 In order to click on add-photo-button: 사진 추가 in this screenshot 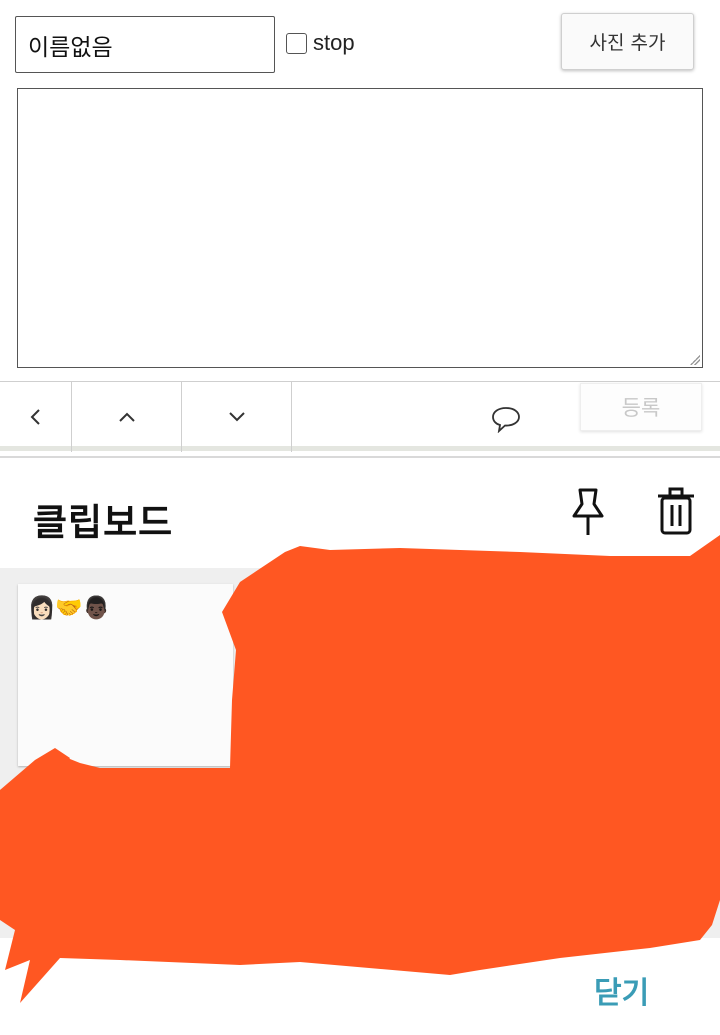, I will do `click(627, 41)`.